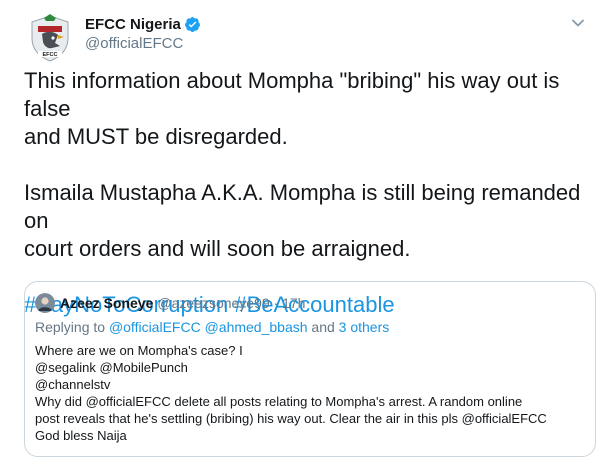 This screenshot has width=607, height=461. I want to click on author-handle: @officialEFCC, so click(143, 43).